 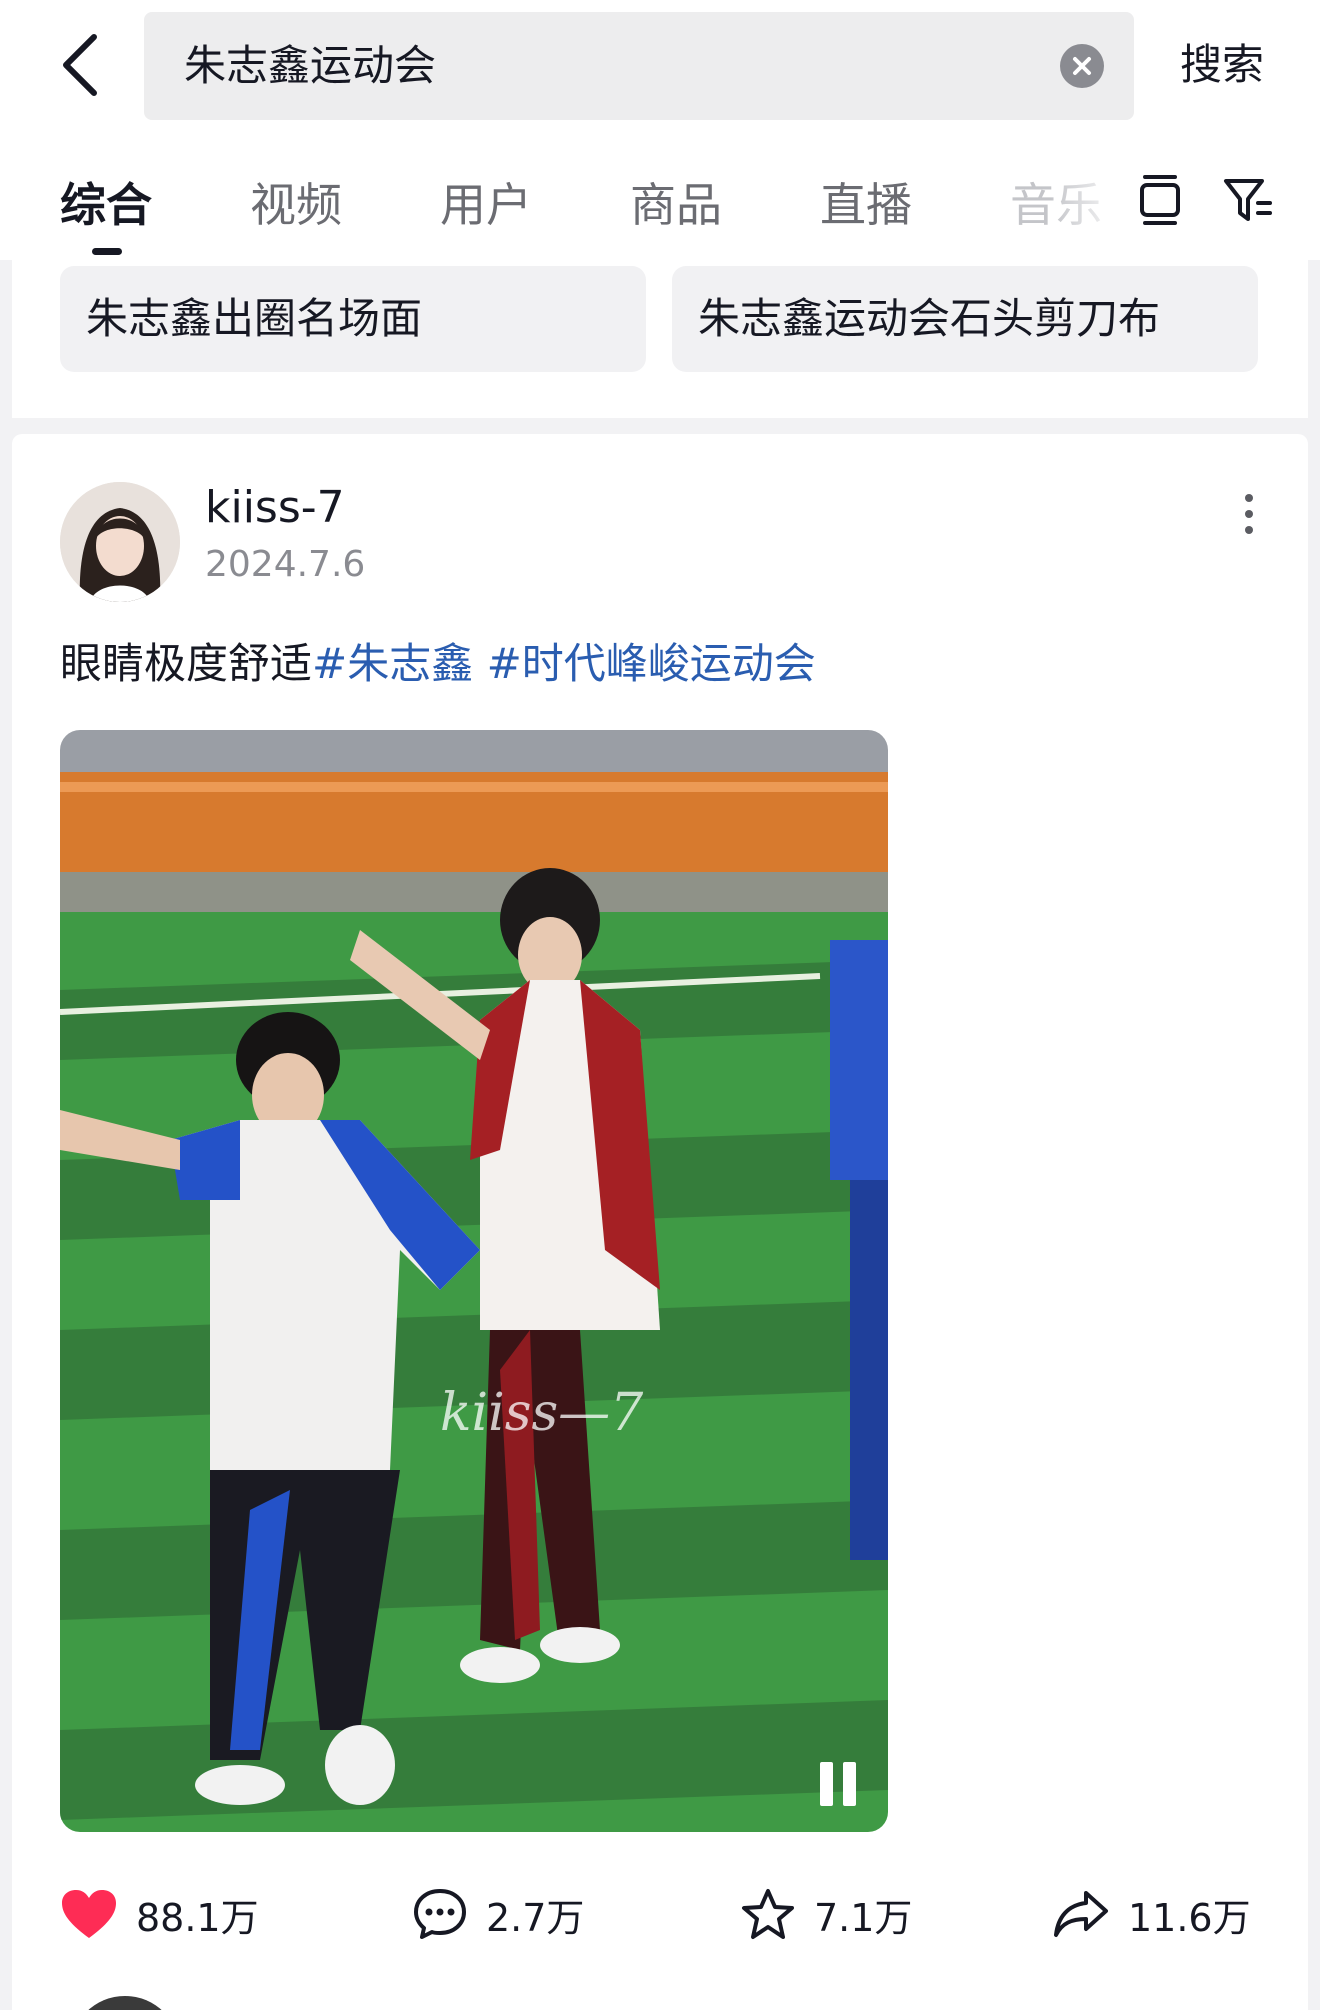 What do you see at coordinates (676, 205) in the screenshot?
I see `tab-products: 商品` at bounding box center [676, 205].